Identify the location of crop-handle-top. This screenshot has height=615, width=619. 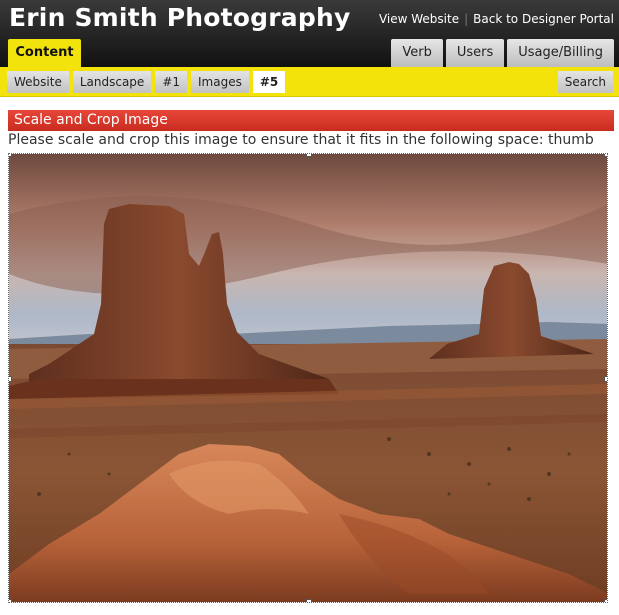
(309, 155).